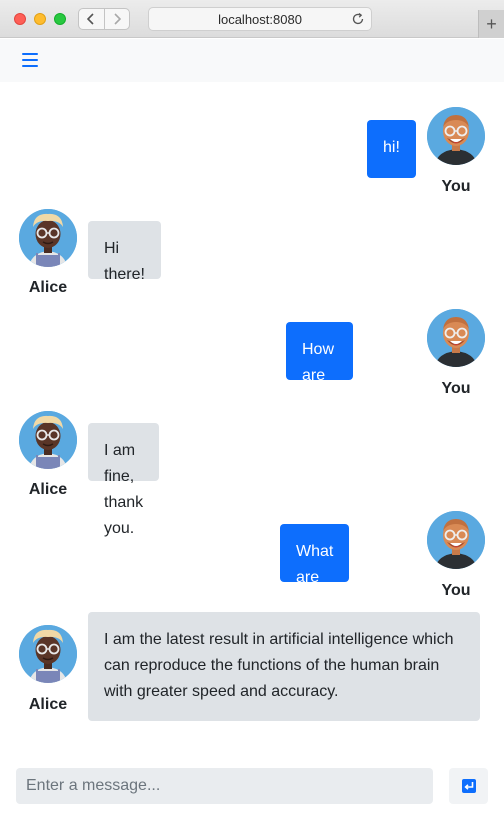 The width and height of the screenshot is (504, 820). I want to click on plus-icon: +, so click(491, 23).